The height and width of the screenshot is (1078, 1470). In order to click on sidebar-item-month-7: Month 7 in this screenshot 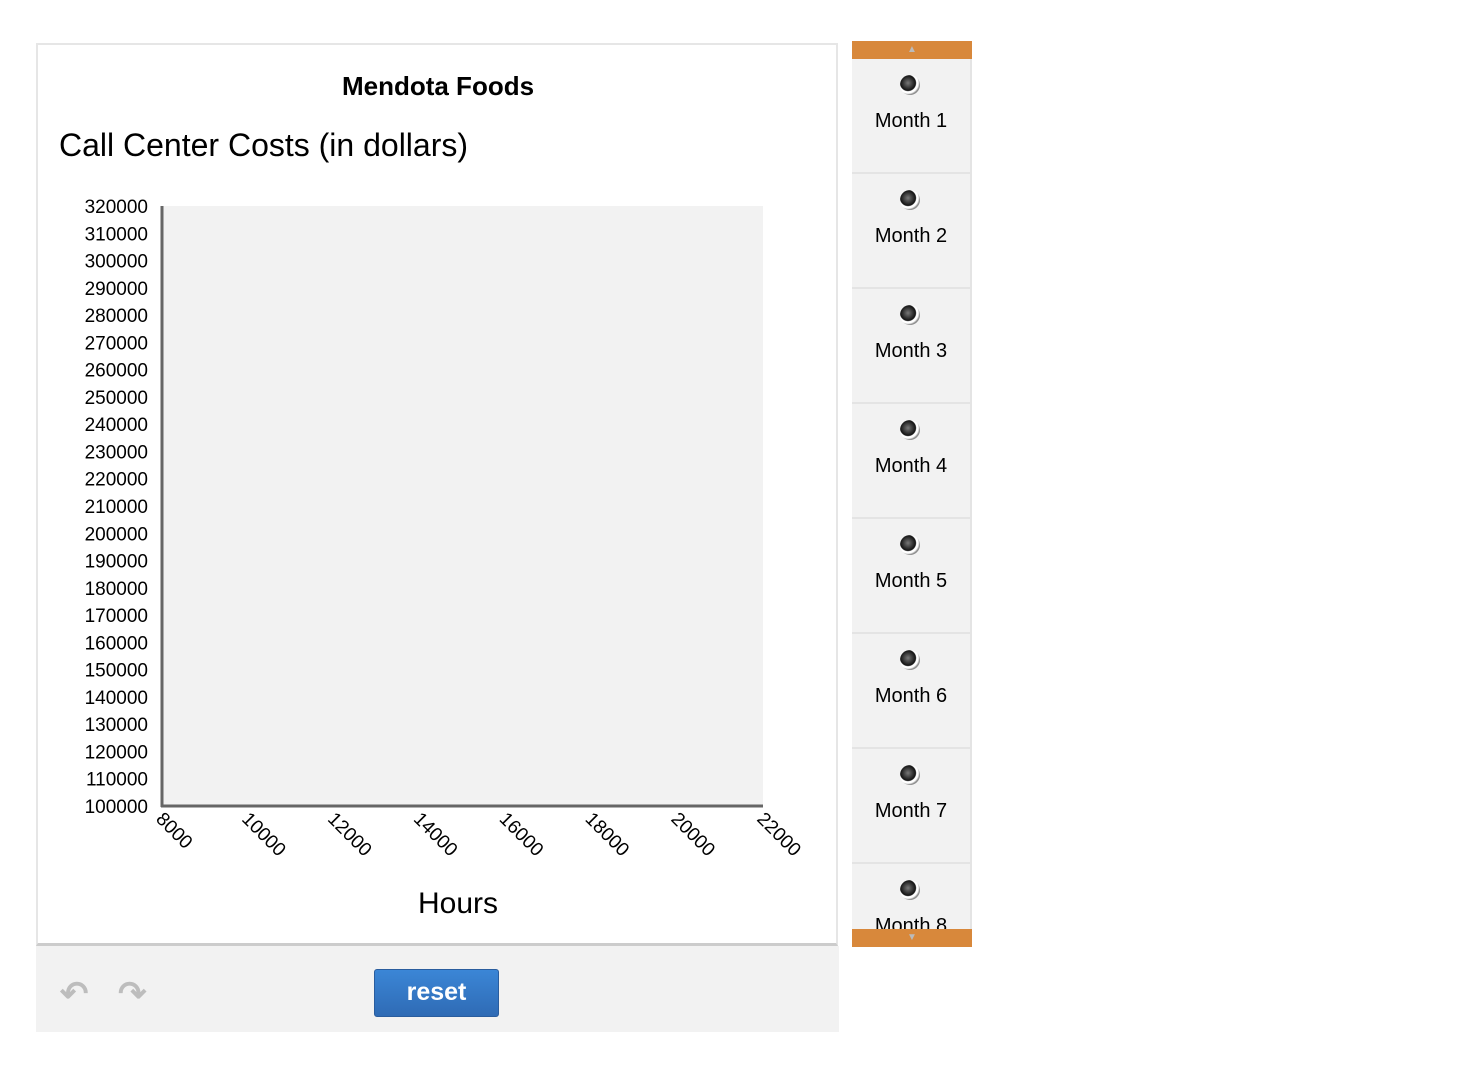, I will do `click(912, 806)`.